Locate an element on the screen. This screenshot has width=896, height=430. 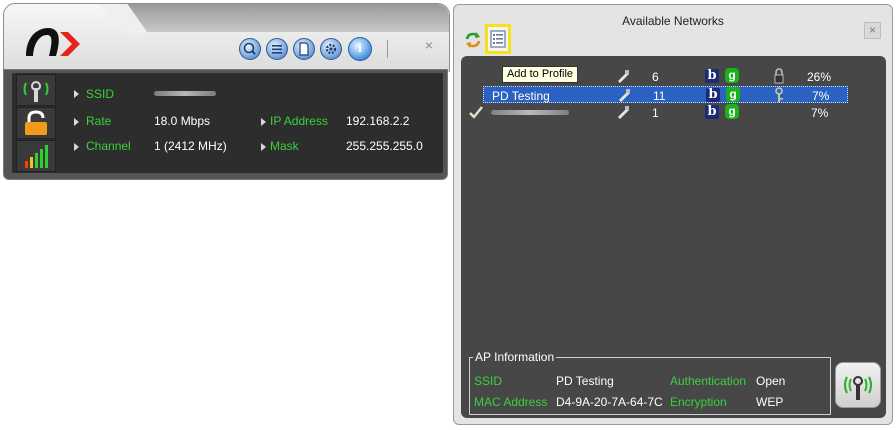
channel-label: Channel is located at coordinates (108, 146).